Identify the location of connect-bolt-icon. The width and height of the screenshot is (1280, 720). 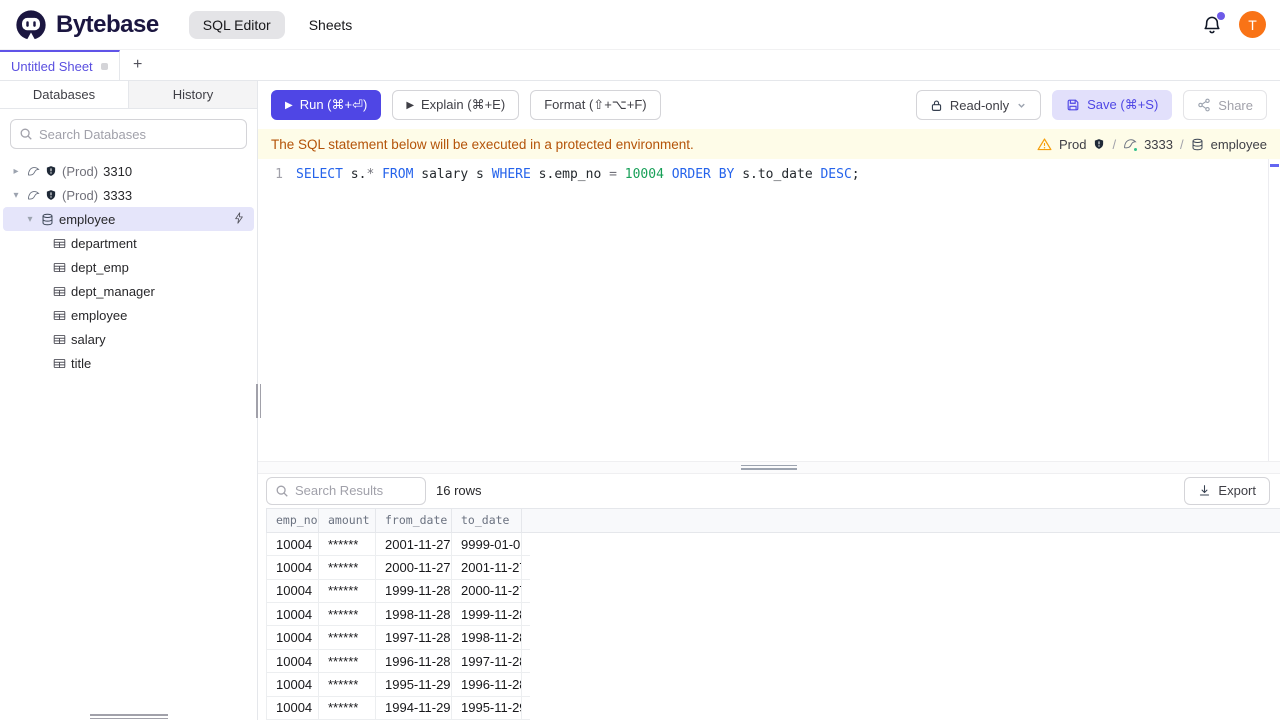
(239, 218).